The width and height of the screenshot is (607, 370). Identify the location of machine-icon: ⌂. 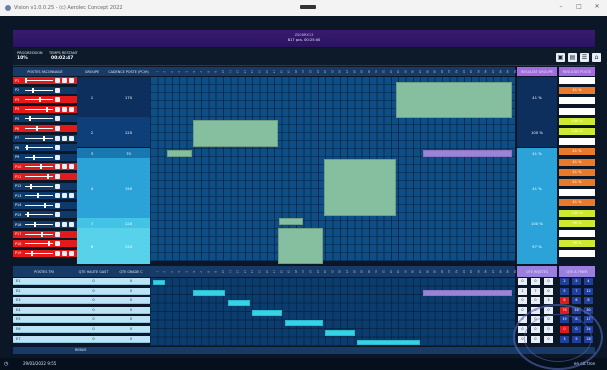
(596, 57).